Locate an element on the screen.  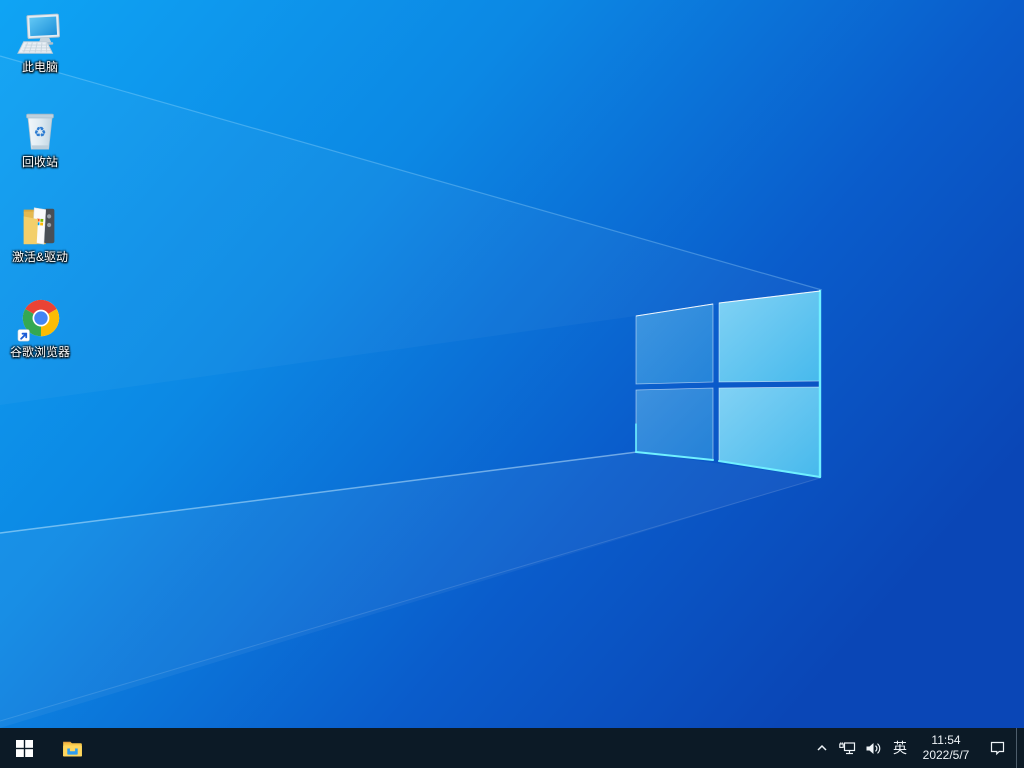
action-center-icon is located at coordinates (997, 748).